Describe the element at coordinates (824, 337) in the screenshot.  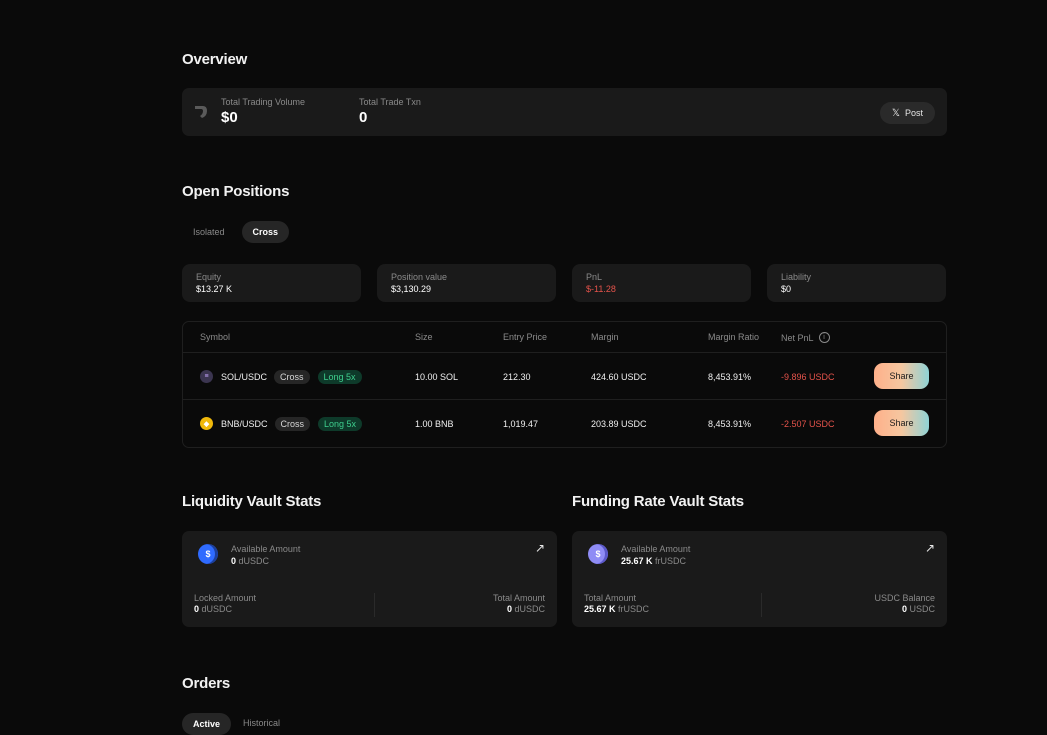
I see `info-icon: i` at that location.